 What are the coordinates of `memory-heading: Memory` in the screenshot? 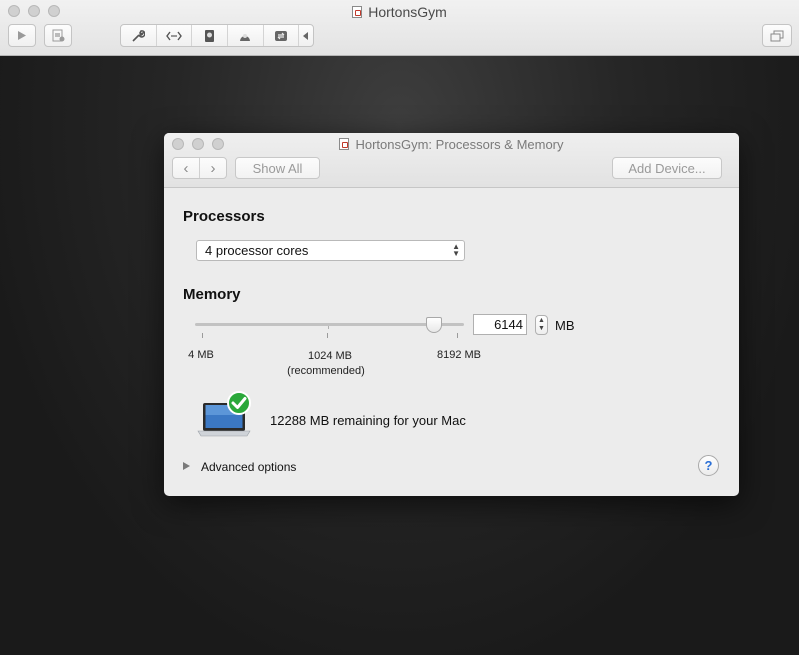 It's located at (212, 294).